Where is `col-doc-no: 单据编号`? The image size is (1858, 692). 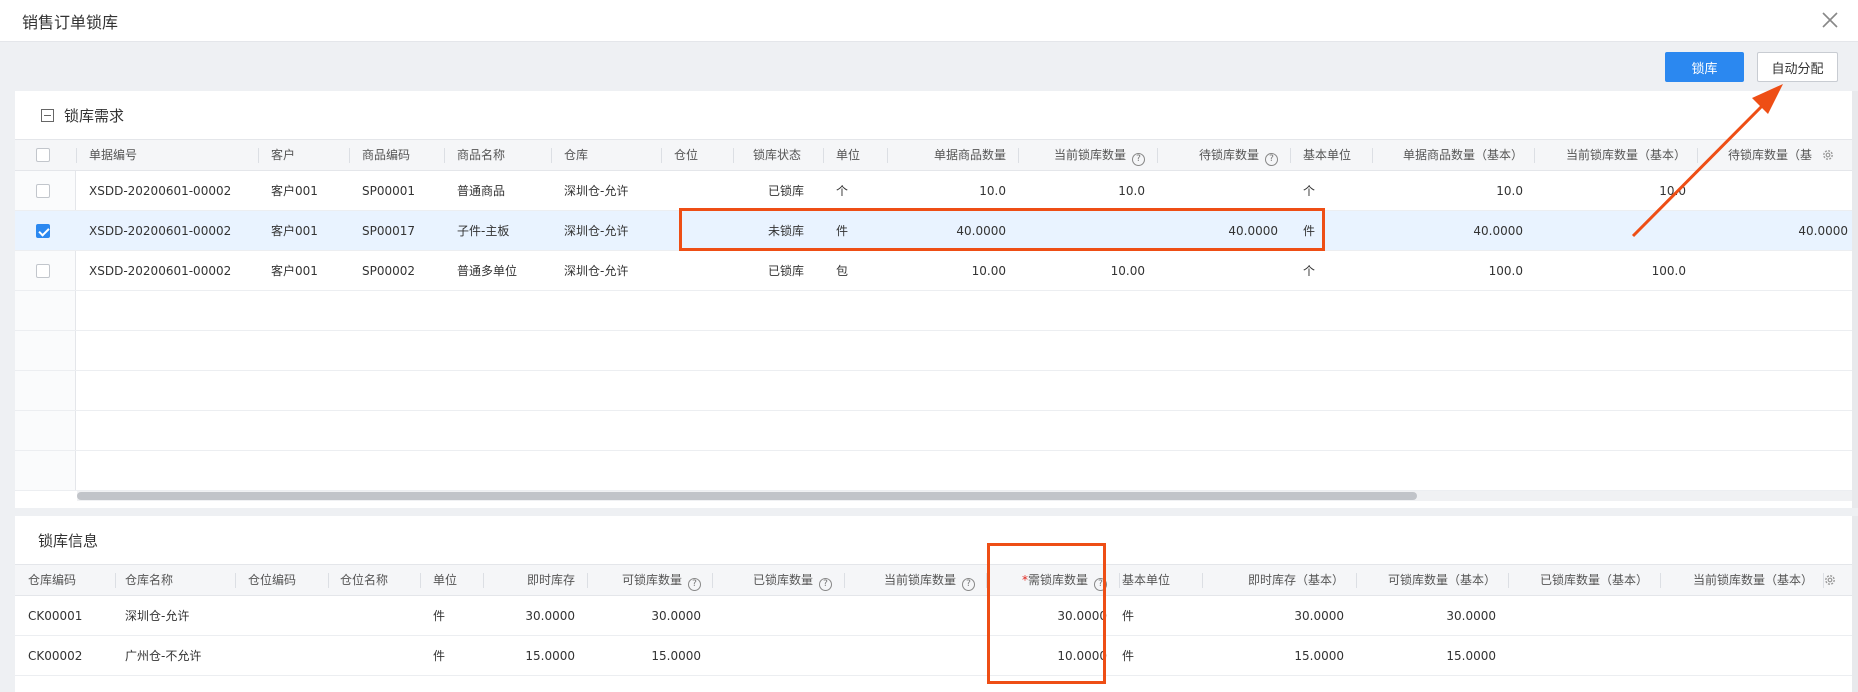
col-doc-no: 单据编号 is located at coordinates (113, 155).